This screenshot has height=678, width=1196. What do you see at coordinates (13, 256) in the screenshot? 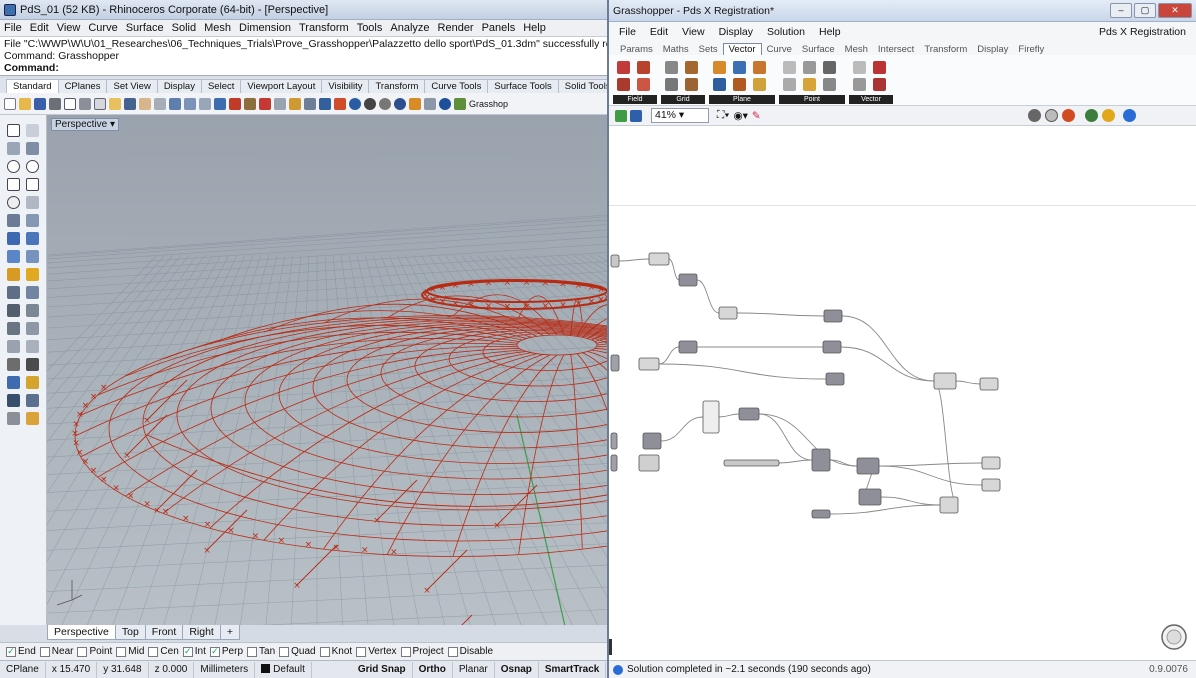
I see `extrude-icon` at bounding box center [13, 256].